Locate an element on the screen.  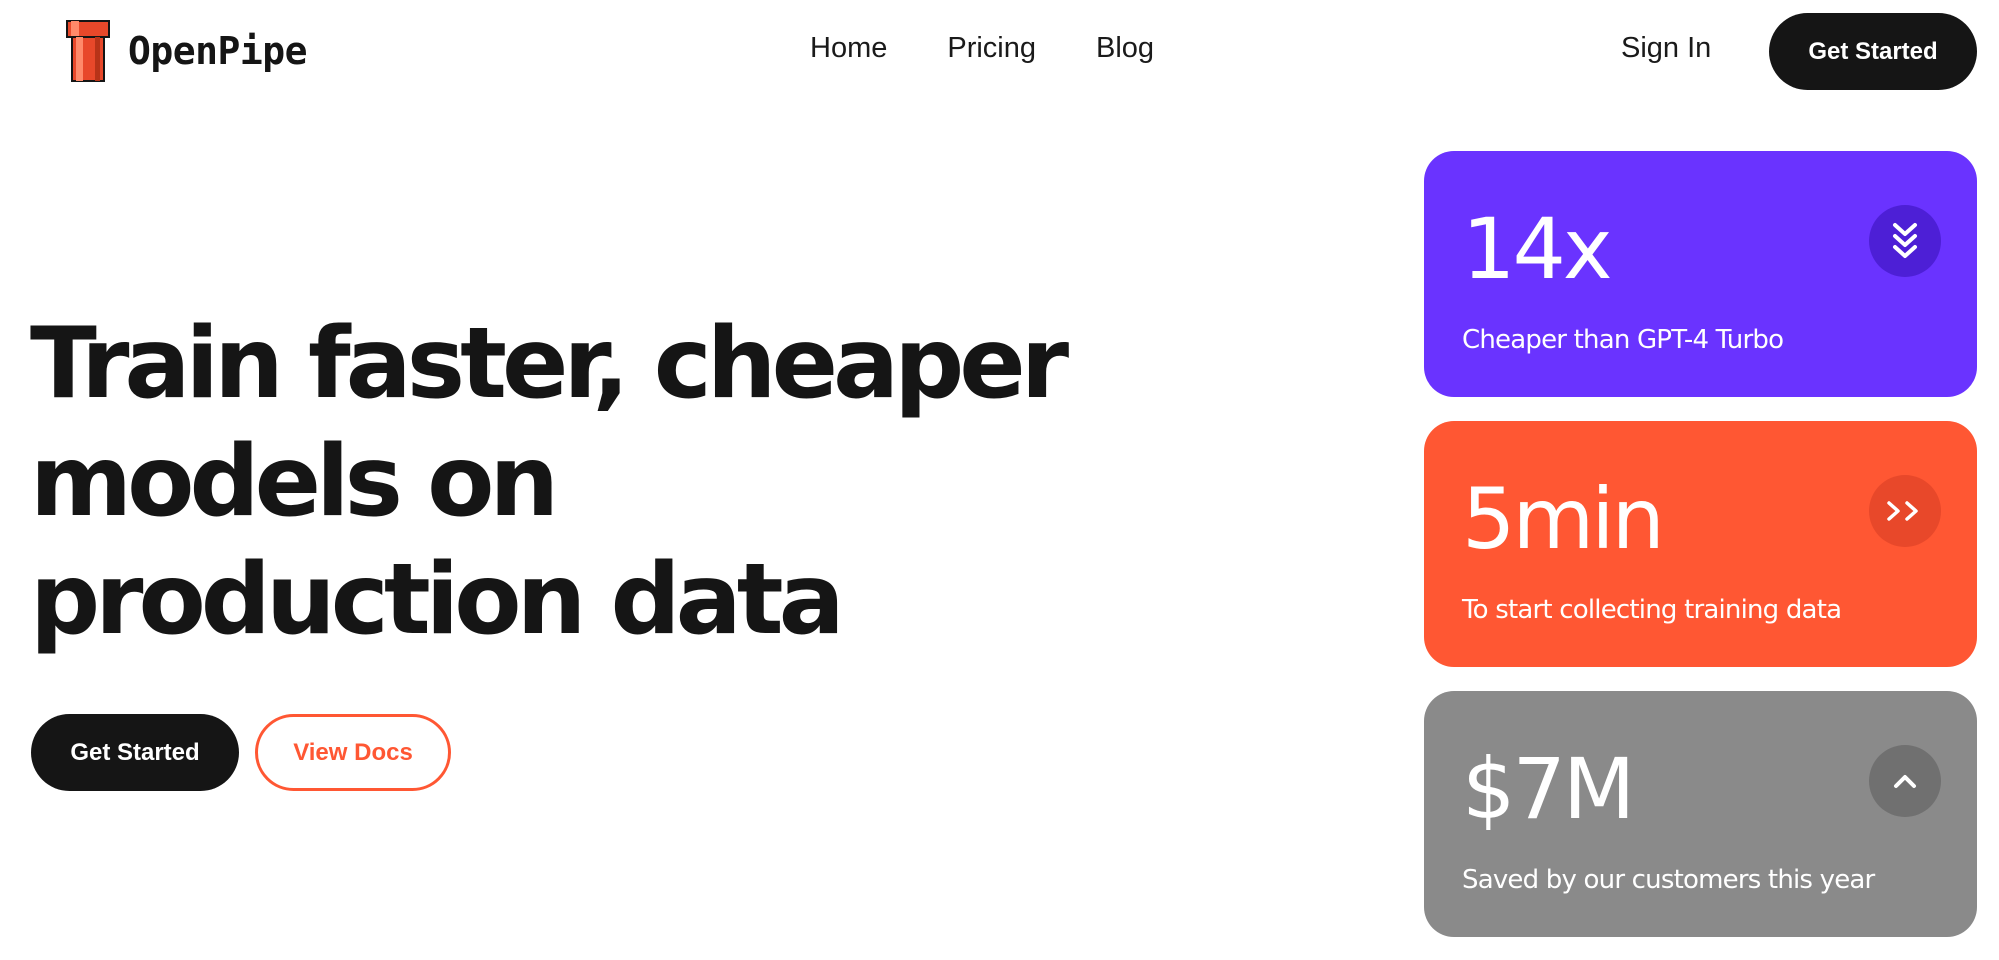
double-chevron-right-icon is located at coordinates (1905, 511).